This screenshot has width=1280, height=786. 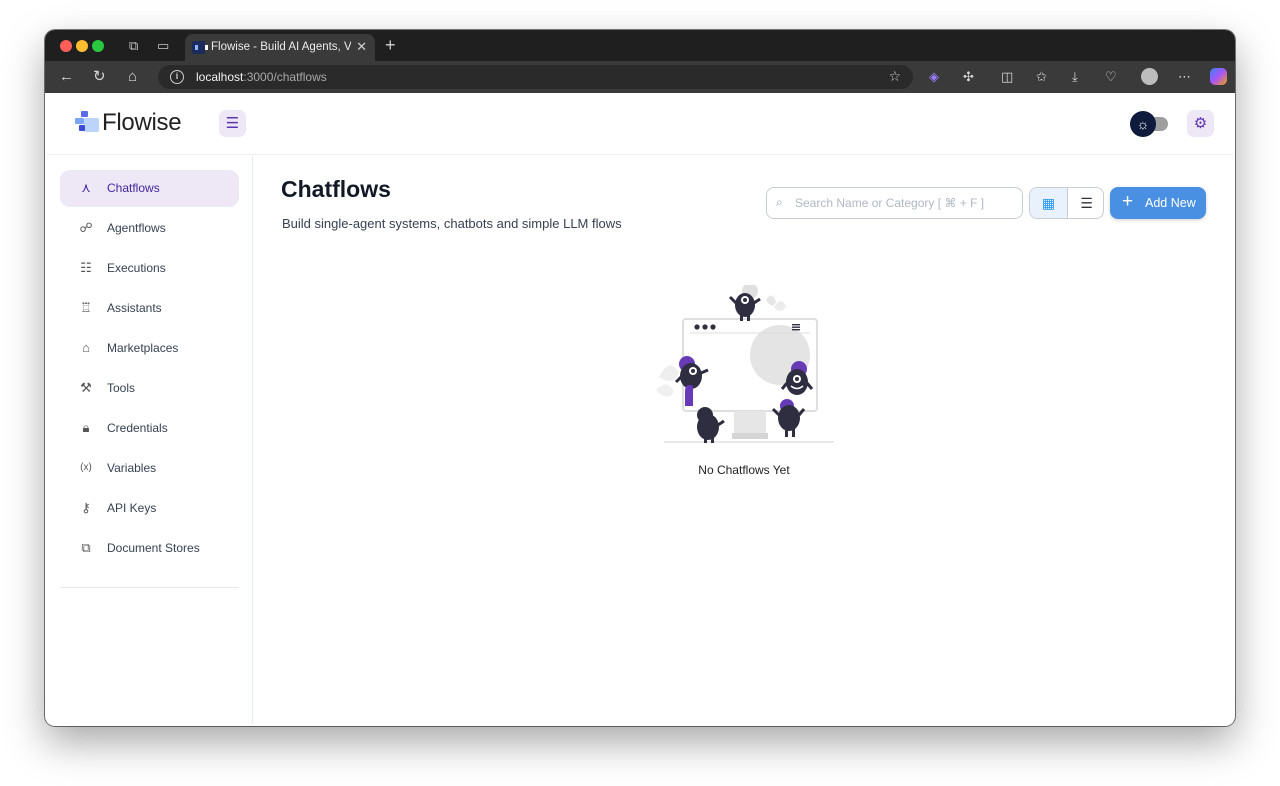 I want to click on lock-icon: 🔒︎, so click(x=86, y=427).